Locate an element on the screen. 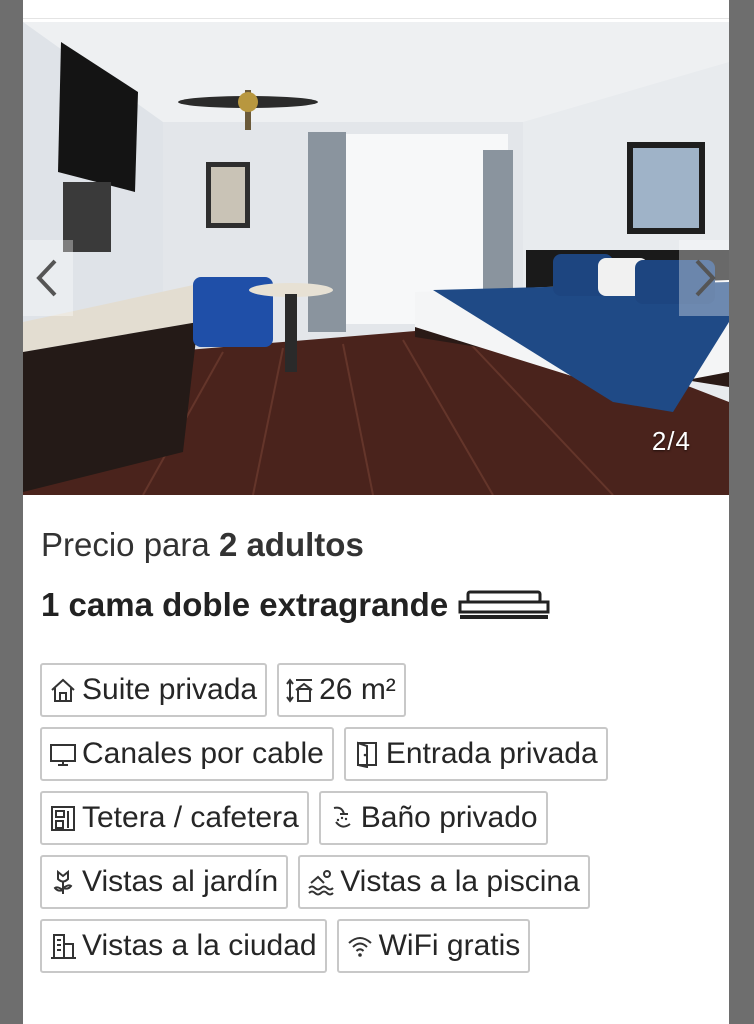 Image resolution: width=754 pixels, height=1024 pixels. house-icon is located at coordinates (63, 690).